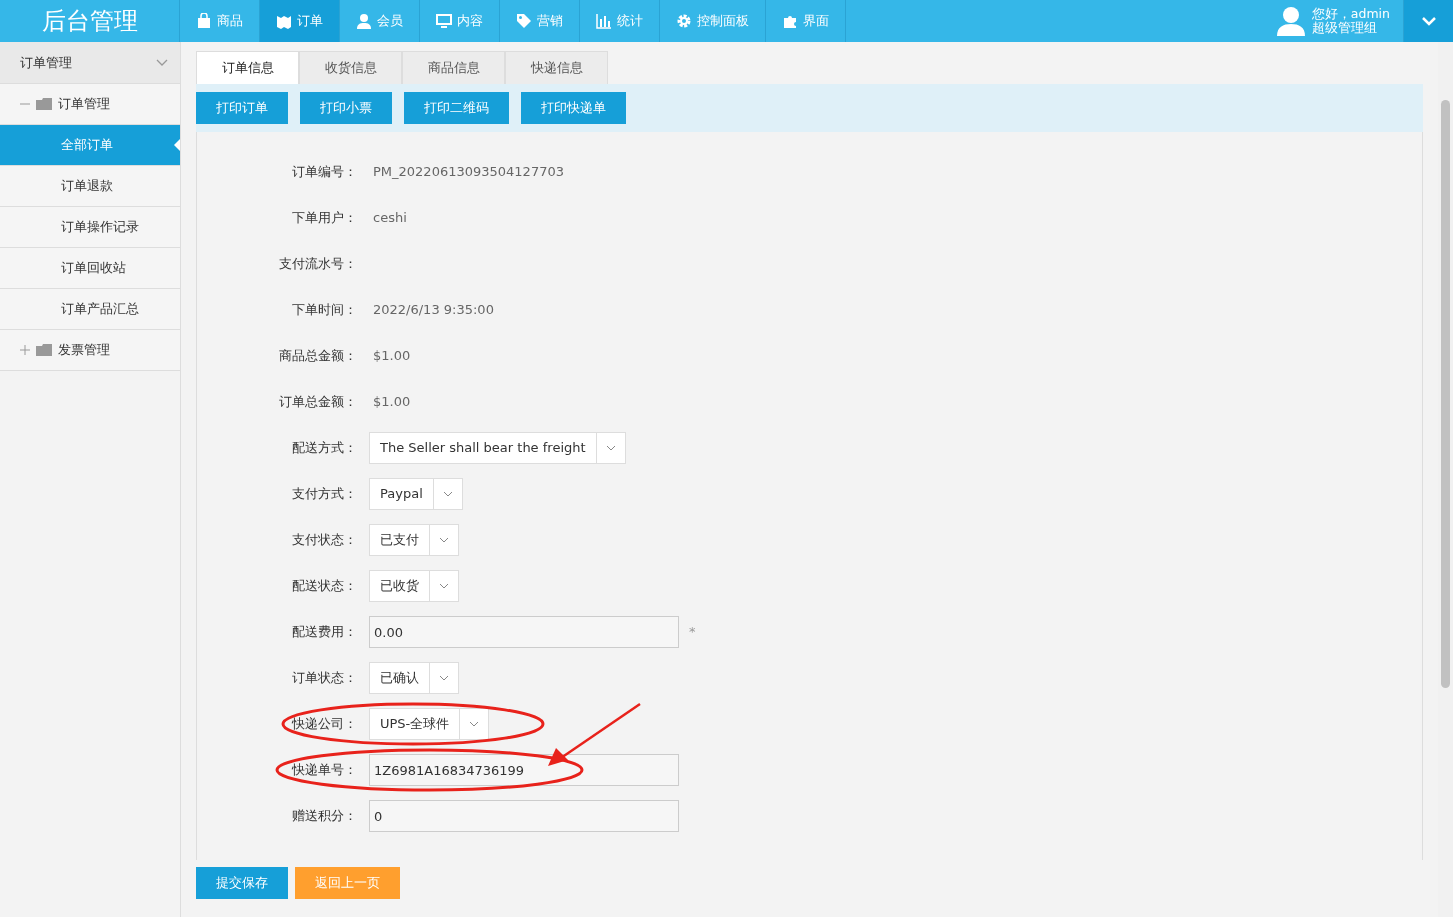 This screenshot has width=1453, height=917. I want to click on field-label: 订单总金额：, so click(318, 402).